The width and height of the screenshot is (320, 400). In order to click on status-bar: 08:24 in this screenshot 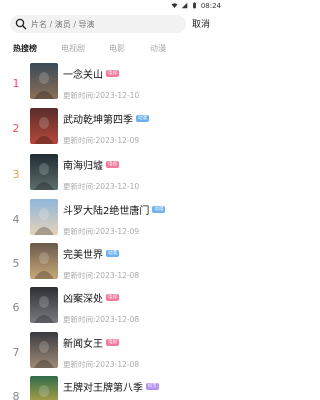, I will do `click(112, 5)`.